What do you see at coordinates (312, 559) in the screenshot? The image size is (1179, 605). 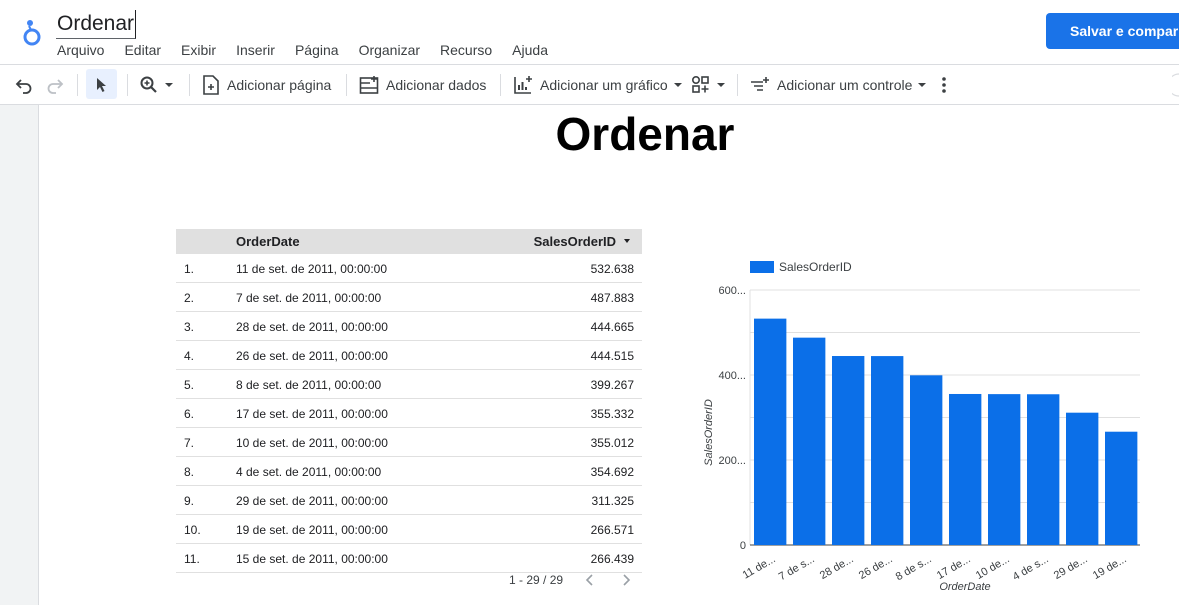 I see `row-orderdate: 15 de set. de 2011, 00:00:00` at bounding box center [312, 559].